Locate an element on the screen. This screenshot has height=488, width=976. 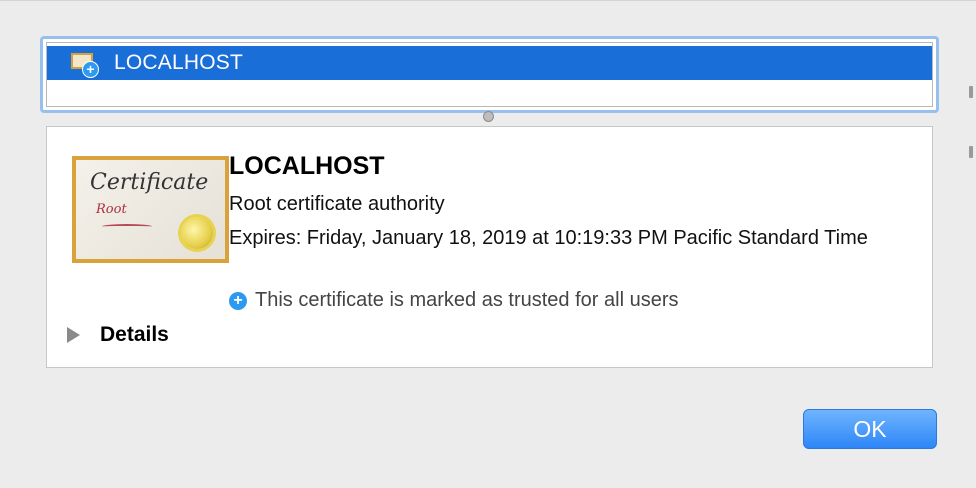
split-view-handle is located at coordinates (488, 116).